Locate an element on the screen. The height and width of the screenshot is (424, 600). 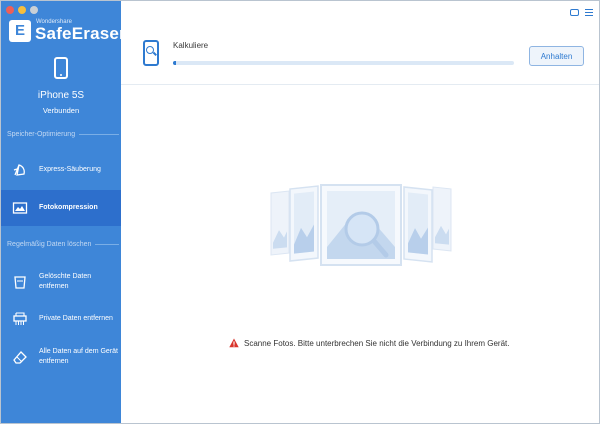
warning-icon is located at coordinates (234, 343).